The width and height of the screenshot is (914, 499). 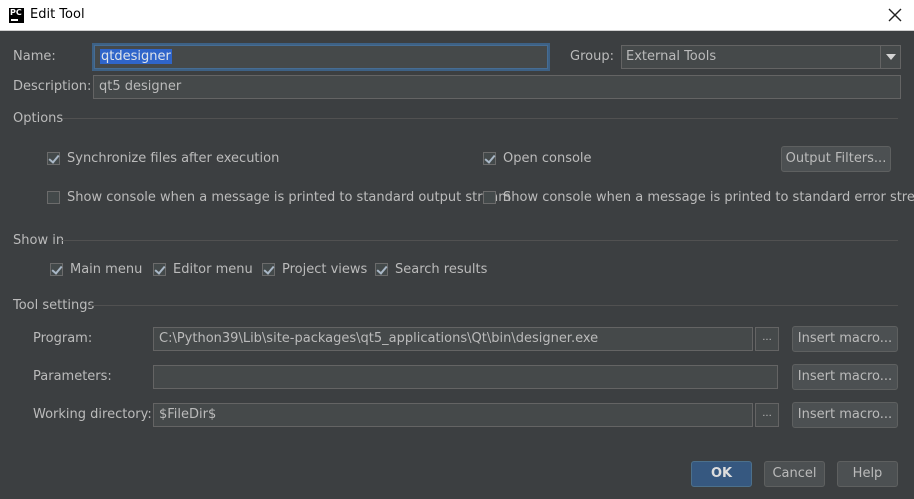 I want to click on open-console-checkbox: Open console, so click(x=537, y=158).